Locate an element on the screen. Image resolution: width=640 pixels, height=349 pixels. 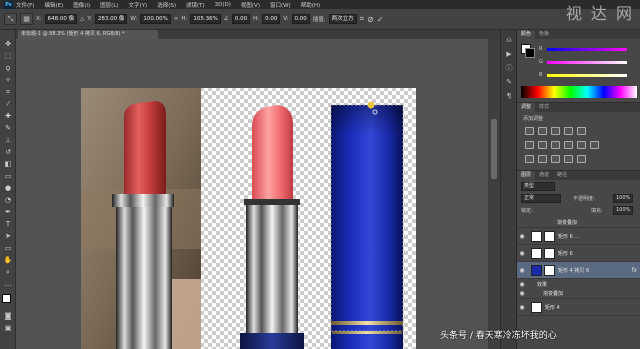
commit-icon: ✓ is located at coordinates (380, 19).